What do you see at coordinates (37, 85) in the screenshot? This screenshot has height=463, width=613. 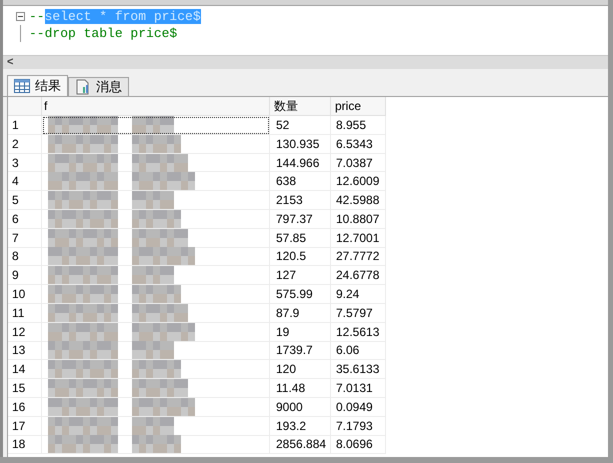 I see `result-tab: 结果` at bounding box center [37, 85].